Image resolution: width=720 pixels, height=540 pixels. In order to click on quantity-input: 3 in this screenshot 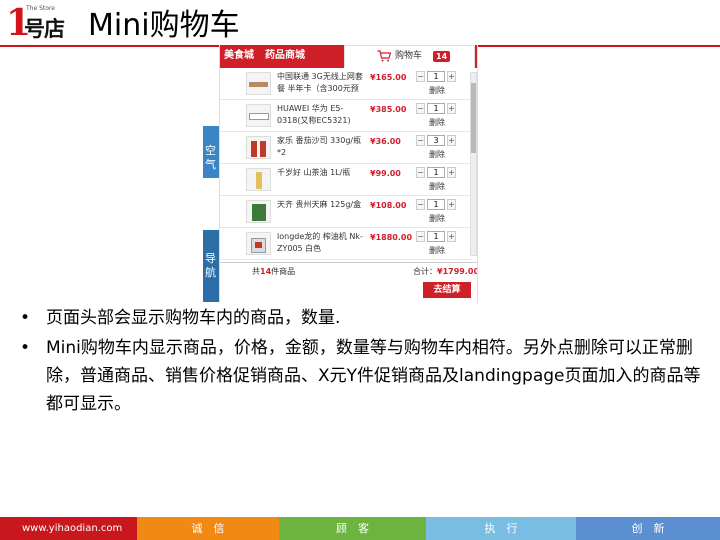, I will do `click(436, 140)`.